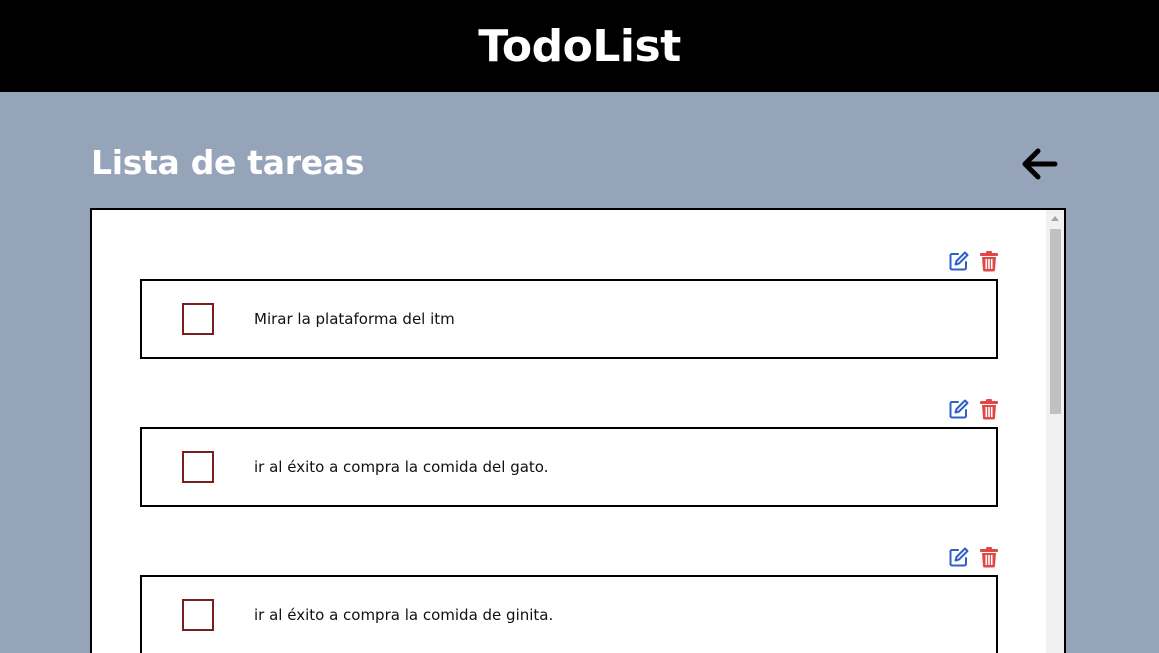 The image size is (1159, 653). What do you see at coordinates (1055, 218) in the screenshot?
I see `scroll-up-arrow-icon` at bounding box center [1055, 218].